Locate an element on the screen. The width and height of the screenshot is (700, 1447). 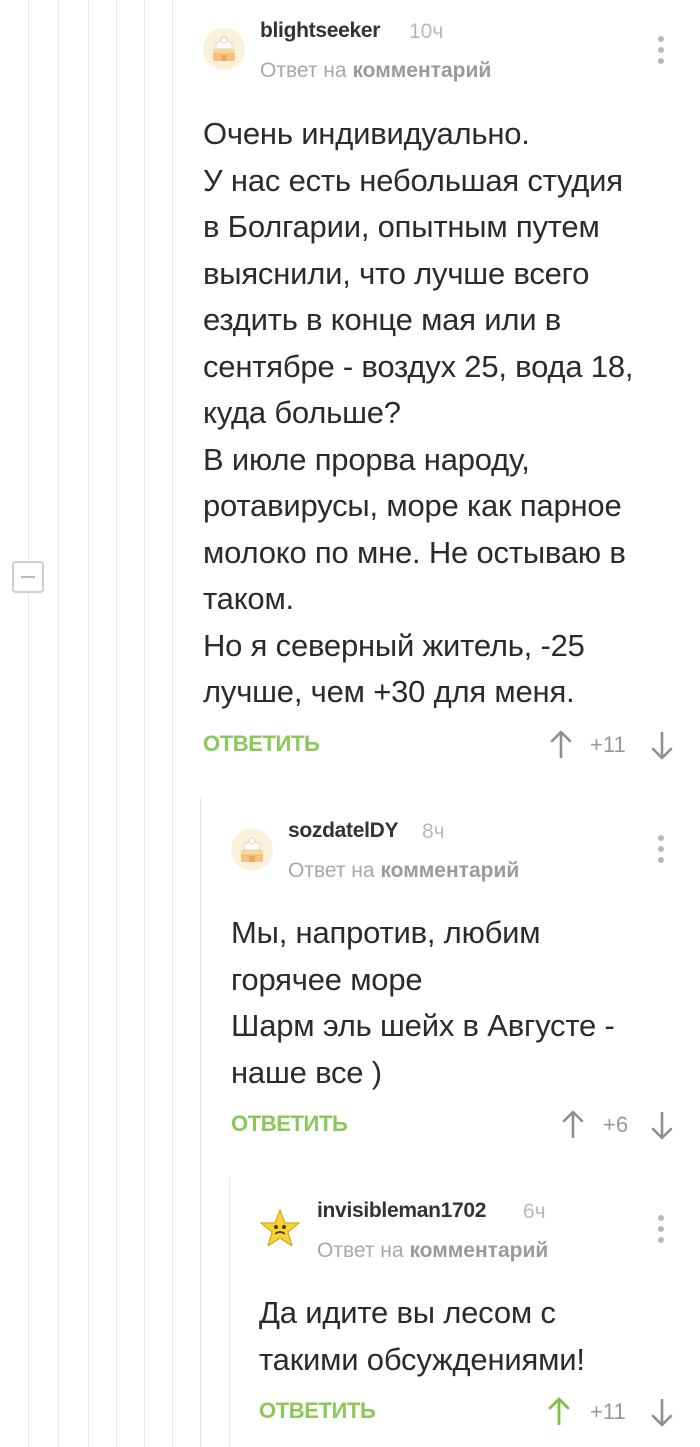
comment-time: 6ч is located at coordinates (534, 1211).